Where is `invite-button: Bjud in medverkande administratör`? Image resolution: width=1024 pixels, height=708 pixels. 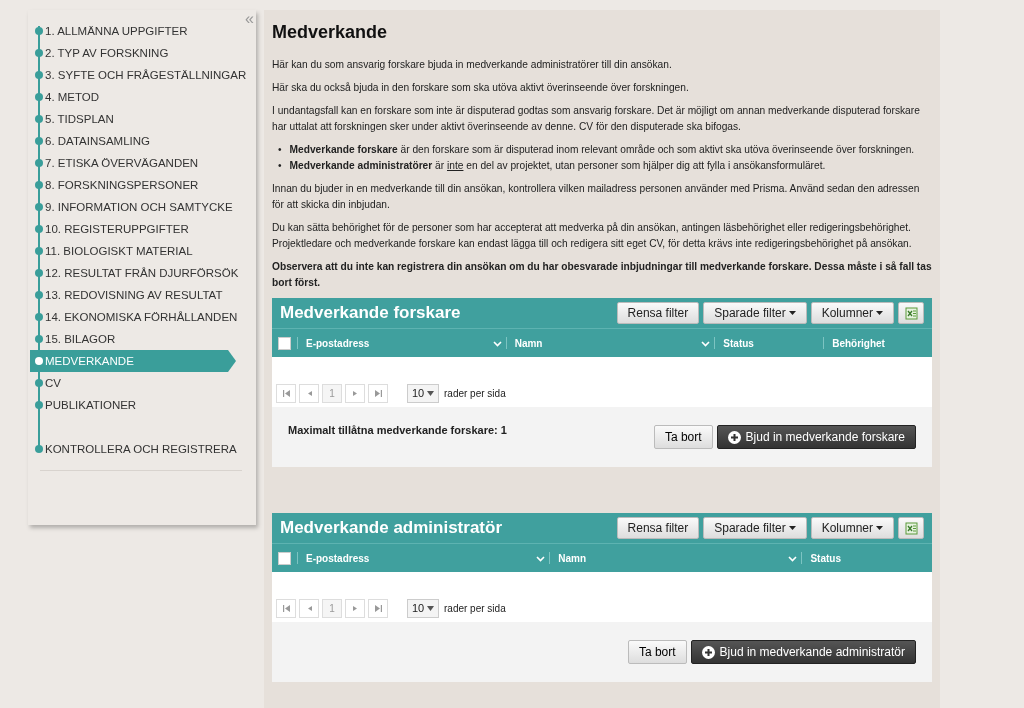 invite-button: Bjud in medverkande administratör is located at coordinates (803, 652).